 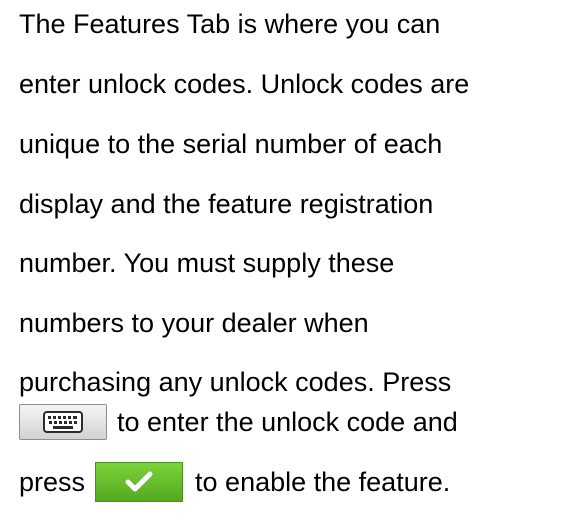 What do you see at coordinates (226, 204) in the screenshot?
I see `paragraph-line-4: display and the feature registration` at bounding box center [226, 204].